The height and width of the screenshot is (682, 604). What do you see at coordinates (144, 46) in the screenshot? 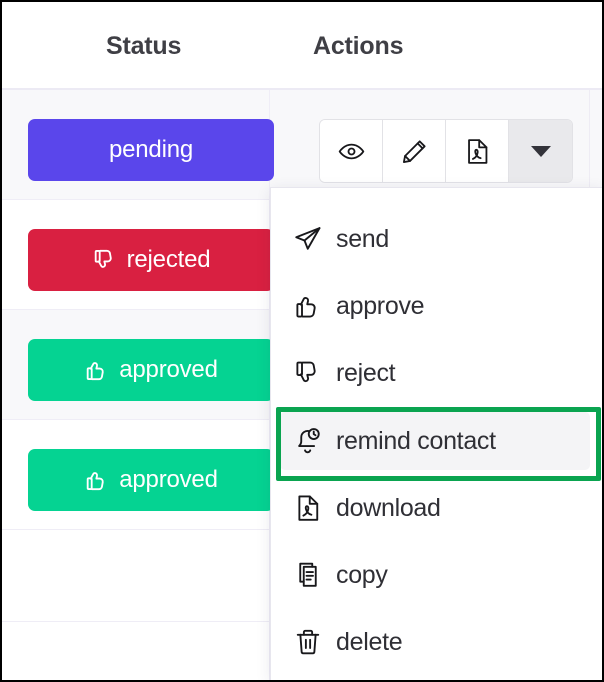
I see `column-header-status: Status` at bounding box center [144, 46].